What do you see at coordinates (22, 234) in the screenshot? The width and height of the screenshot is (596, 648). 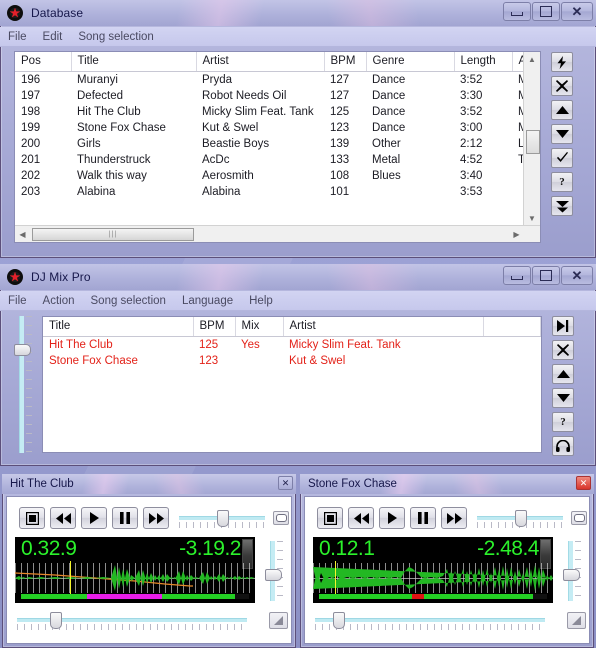 I see `scroll-left-button: ◀` at bounding box center [22, 234].